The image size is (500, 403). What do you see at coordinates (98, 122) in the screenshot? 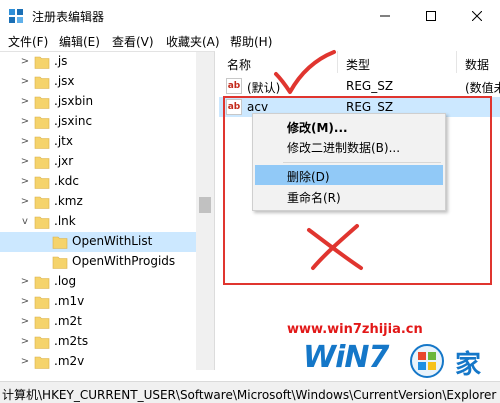
I see `tree-item: > .jsxinc` at bounding box center [98, 122].